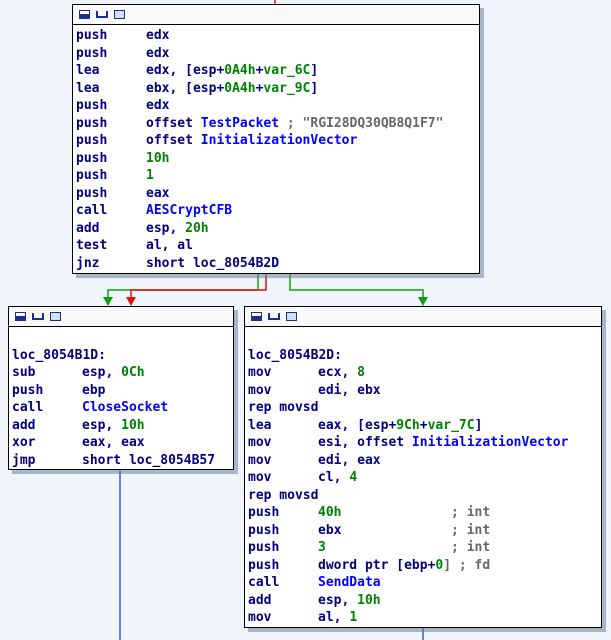 The height and width of the screenshot is (640, 611). What do you see at coordinates (198, 286) in the screenshot?
I see `edge-to-loc-8054B1D-red` at bounding box center [198, 286].